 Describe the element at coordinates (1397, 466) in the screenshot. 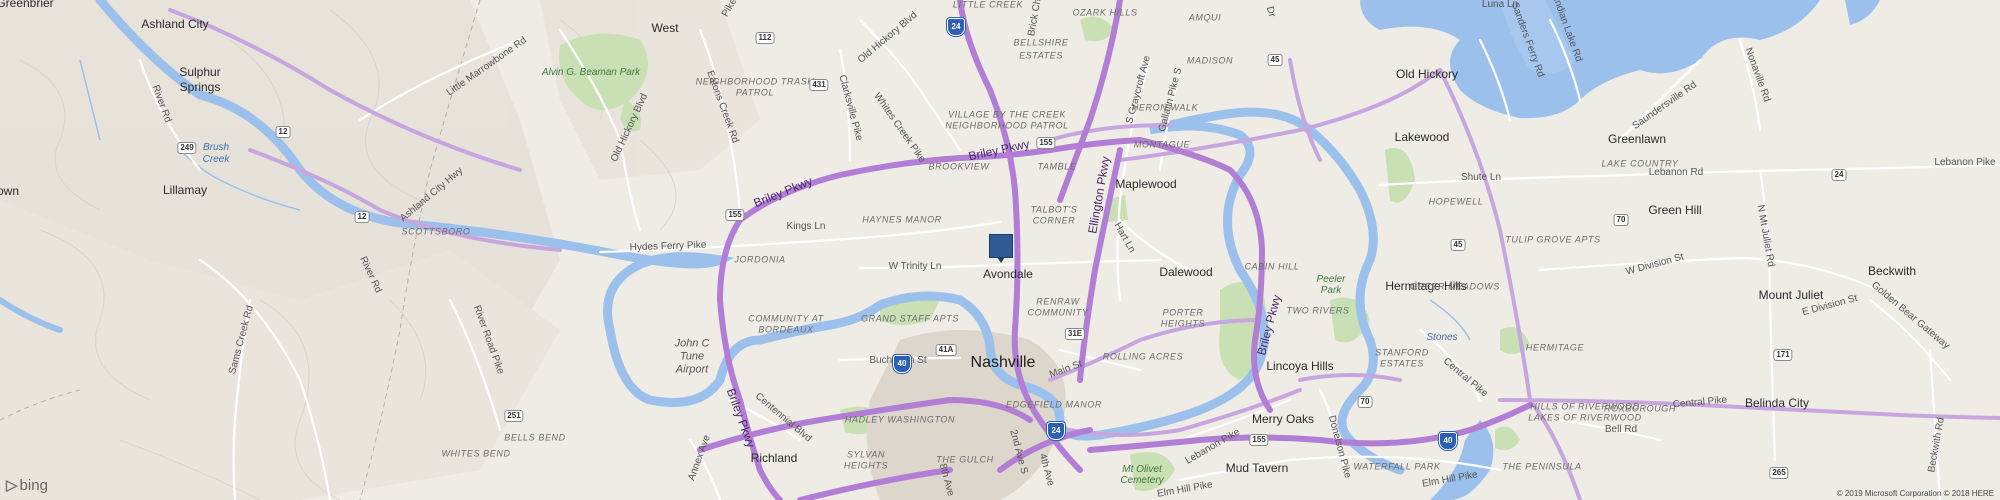

I see `neighborhood-label: WATERFALL PARK` at that location.